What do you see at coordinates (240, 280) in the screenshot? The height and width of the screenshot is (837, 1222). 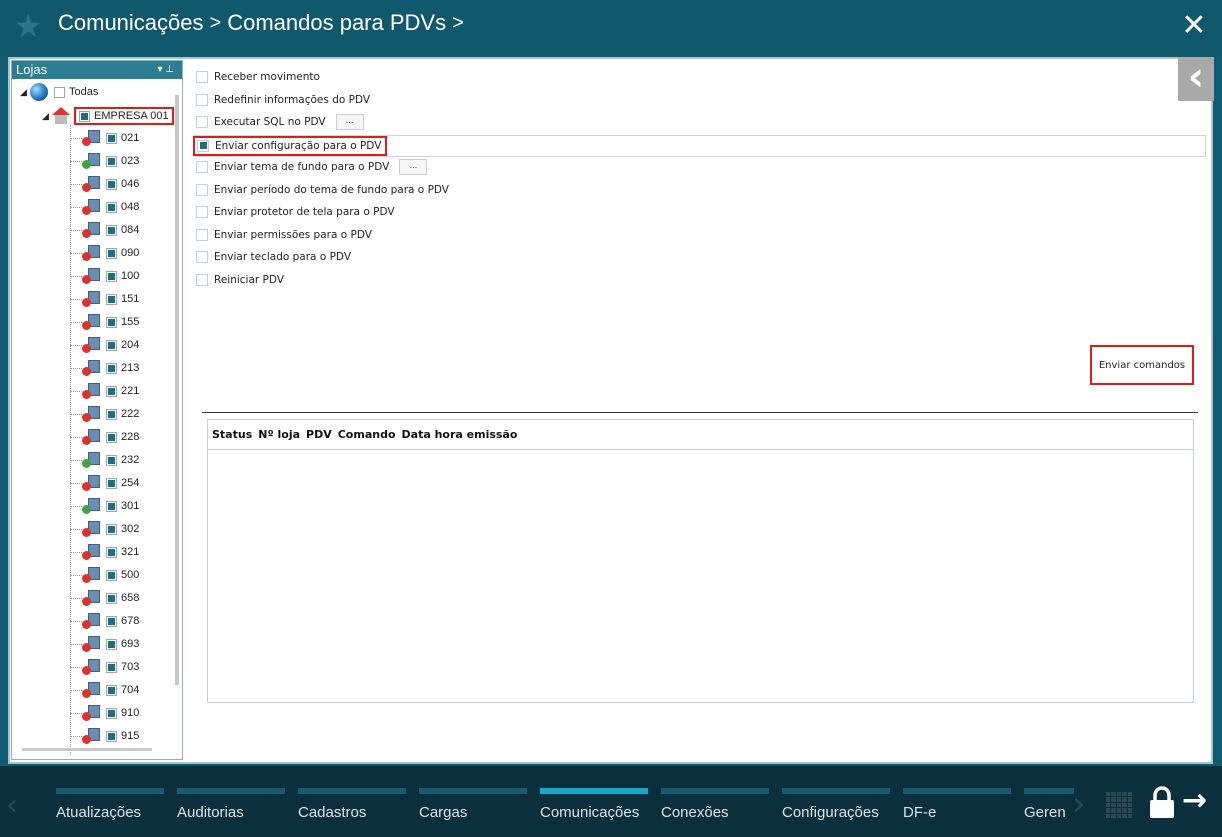 I see `command-item: Reiniciar PDV` at bounding box center [240, 280].